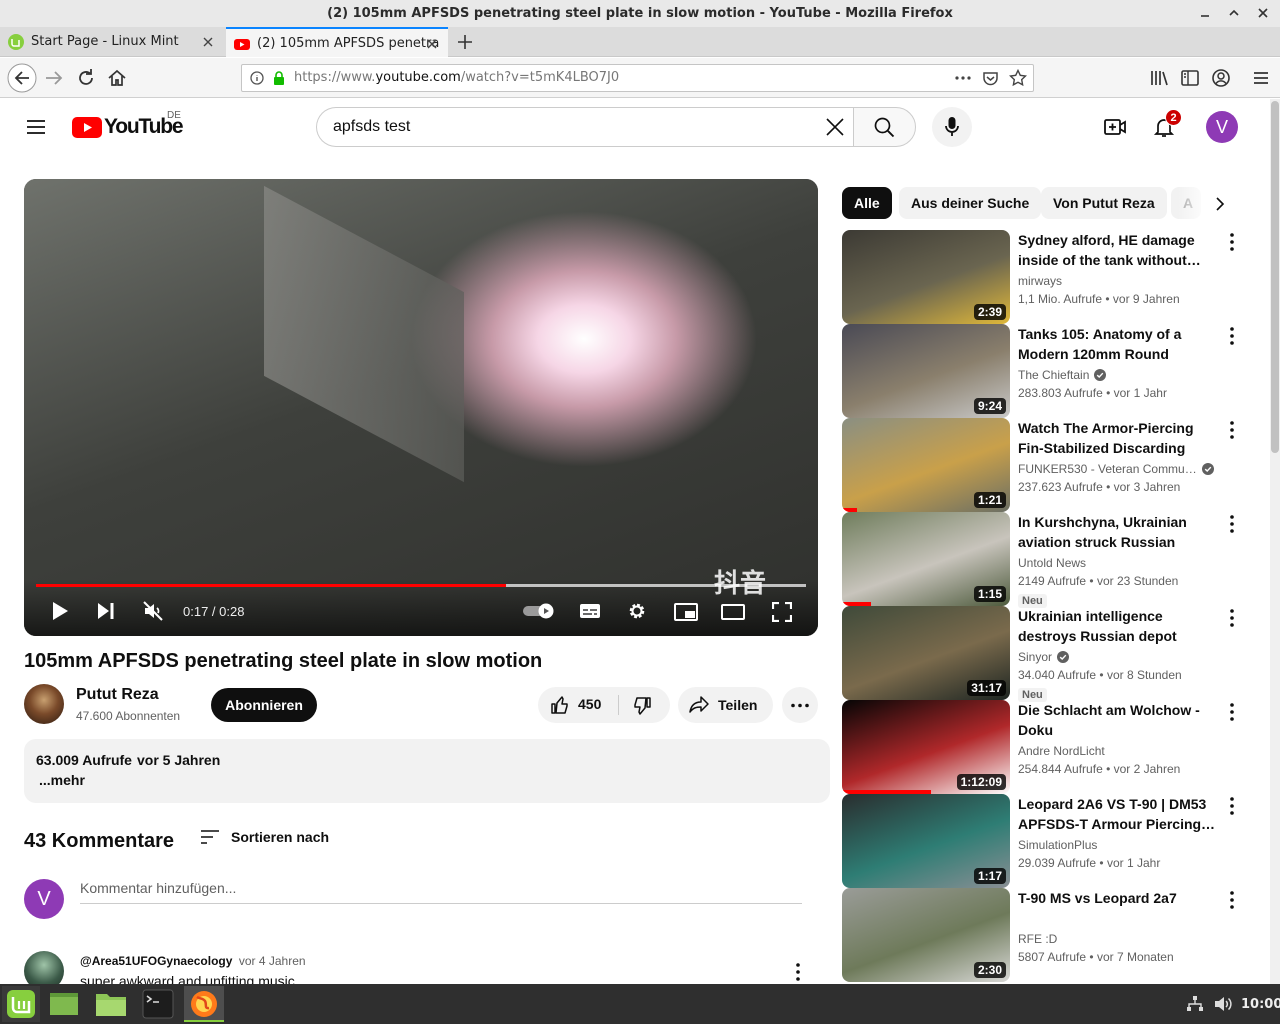  Describe the element at coordinates (1044, 657) in the screenshot. I see `recommendation-channel: Sinyor` at that location.